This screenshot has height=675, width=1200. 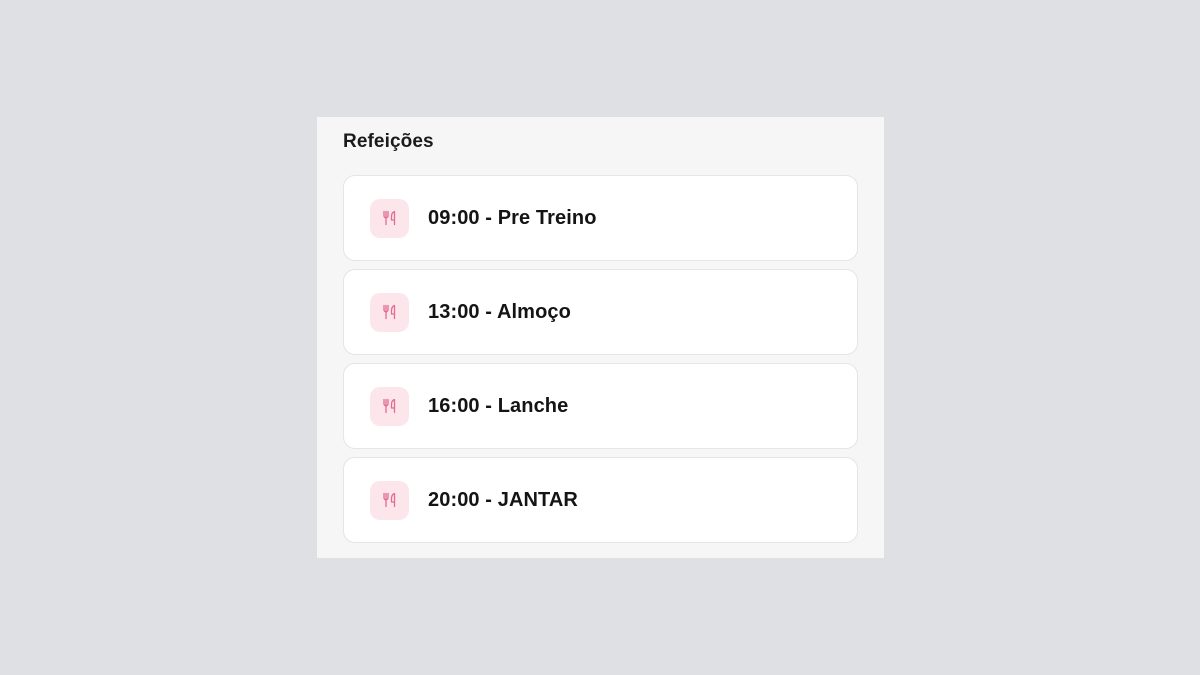 What do you see at coordinates (600, 218) in the screenshot?
I see `meal-card-pre-treino: 09:00 - Pre Treino` at bounding box center [600, 218].